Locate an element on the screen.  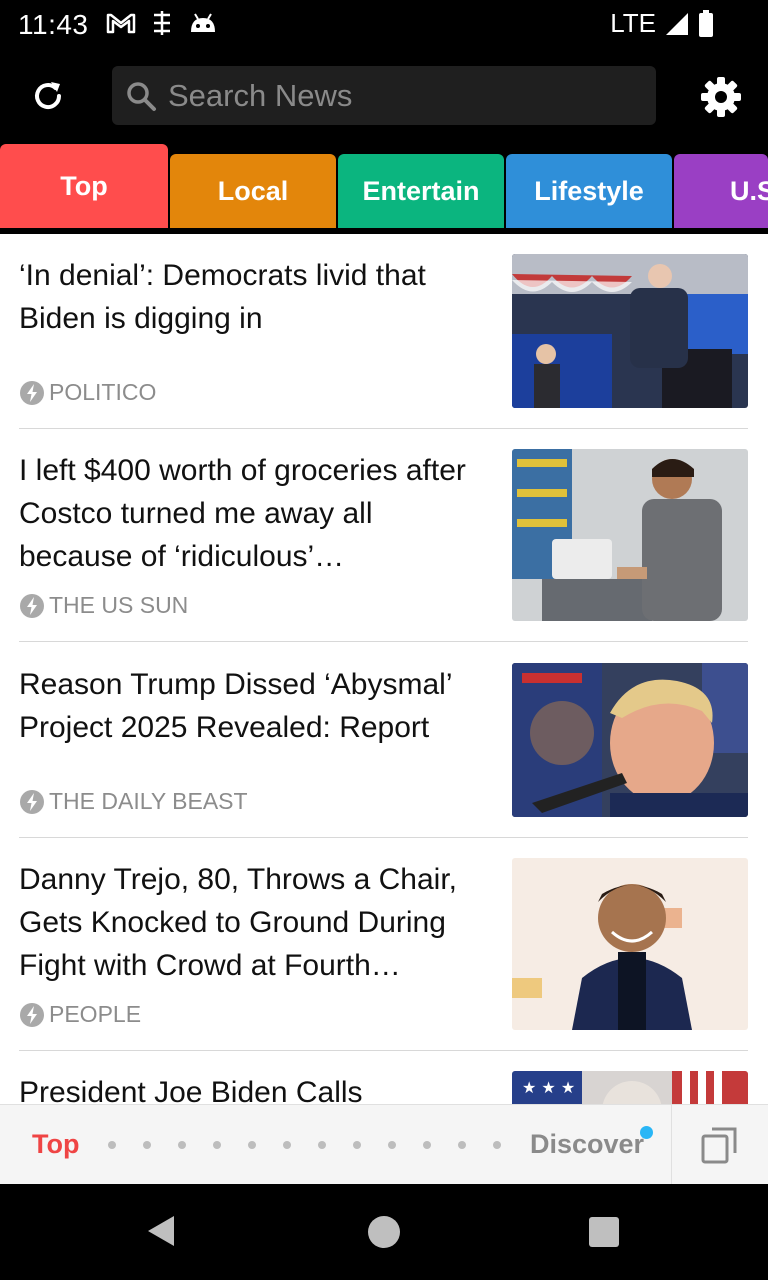
tab-label: Lifestyle is located at coordinates (589, 190).